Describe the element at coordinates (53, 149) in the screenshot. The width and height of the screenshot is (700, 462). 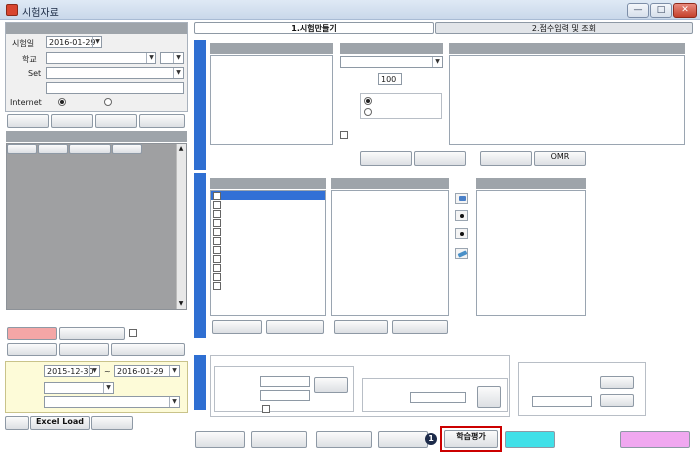
I see `list-col-school` at that location.